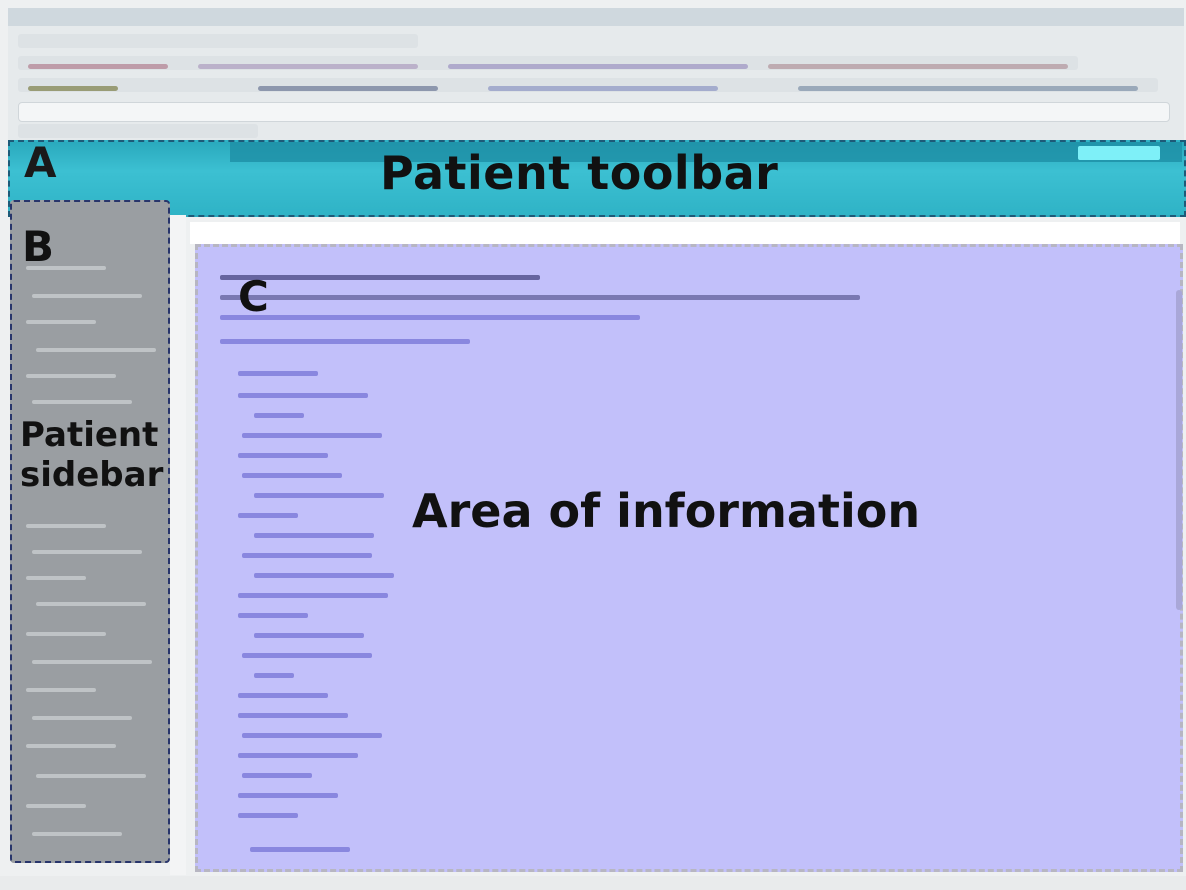 Image resolution: width=1186 pixels, height=890 pixels. What do you see at coordinates (40, 162) in the screenshot?
I see `toolbar-region-letter: A` at bounding box center [40, 162].